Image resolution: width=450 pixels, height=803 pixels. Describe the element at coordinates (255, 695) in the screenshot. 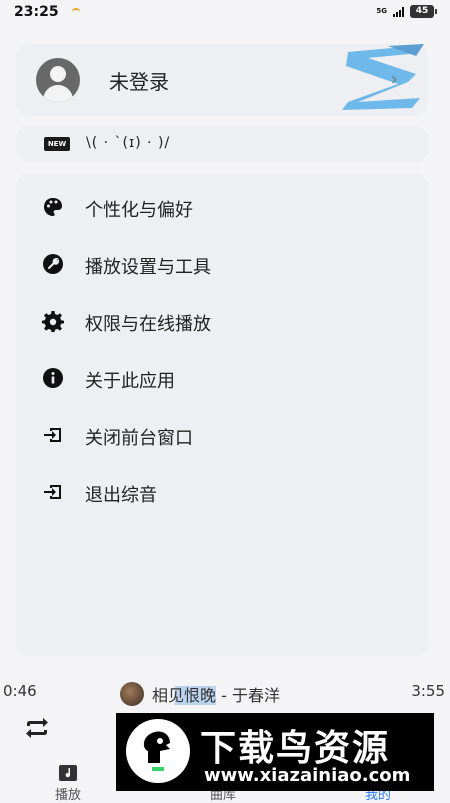

I see `artist-name: 于春洋` at that location.